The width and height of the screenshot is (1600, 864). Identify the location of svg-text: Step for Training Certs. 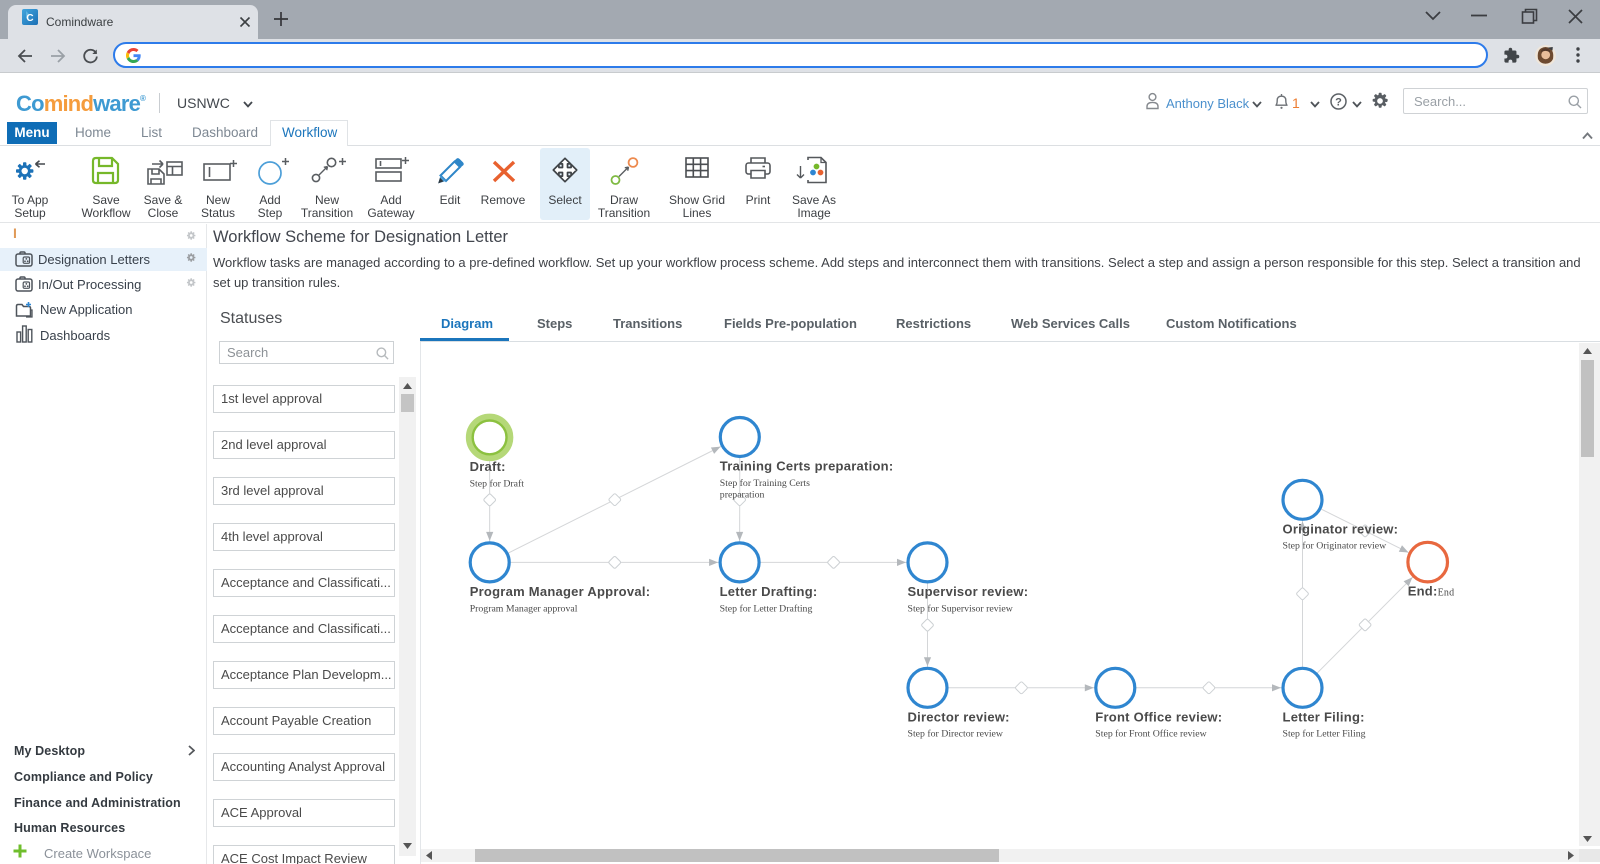
(765, 483).